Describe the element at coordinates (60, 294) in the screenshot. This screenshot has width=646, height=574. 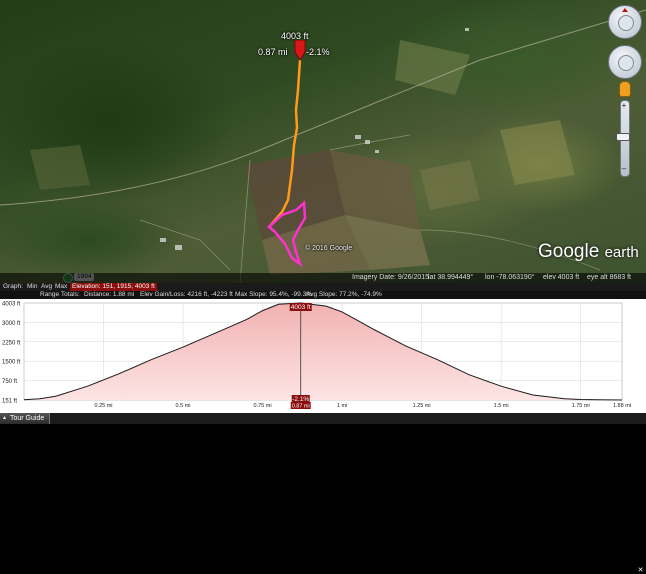
I see `range-totals-label: Range Totals:` at that location.